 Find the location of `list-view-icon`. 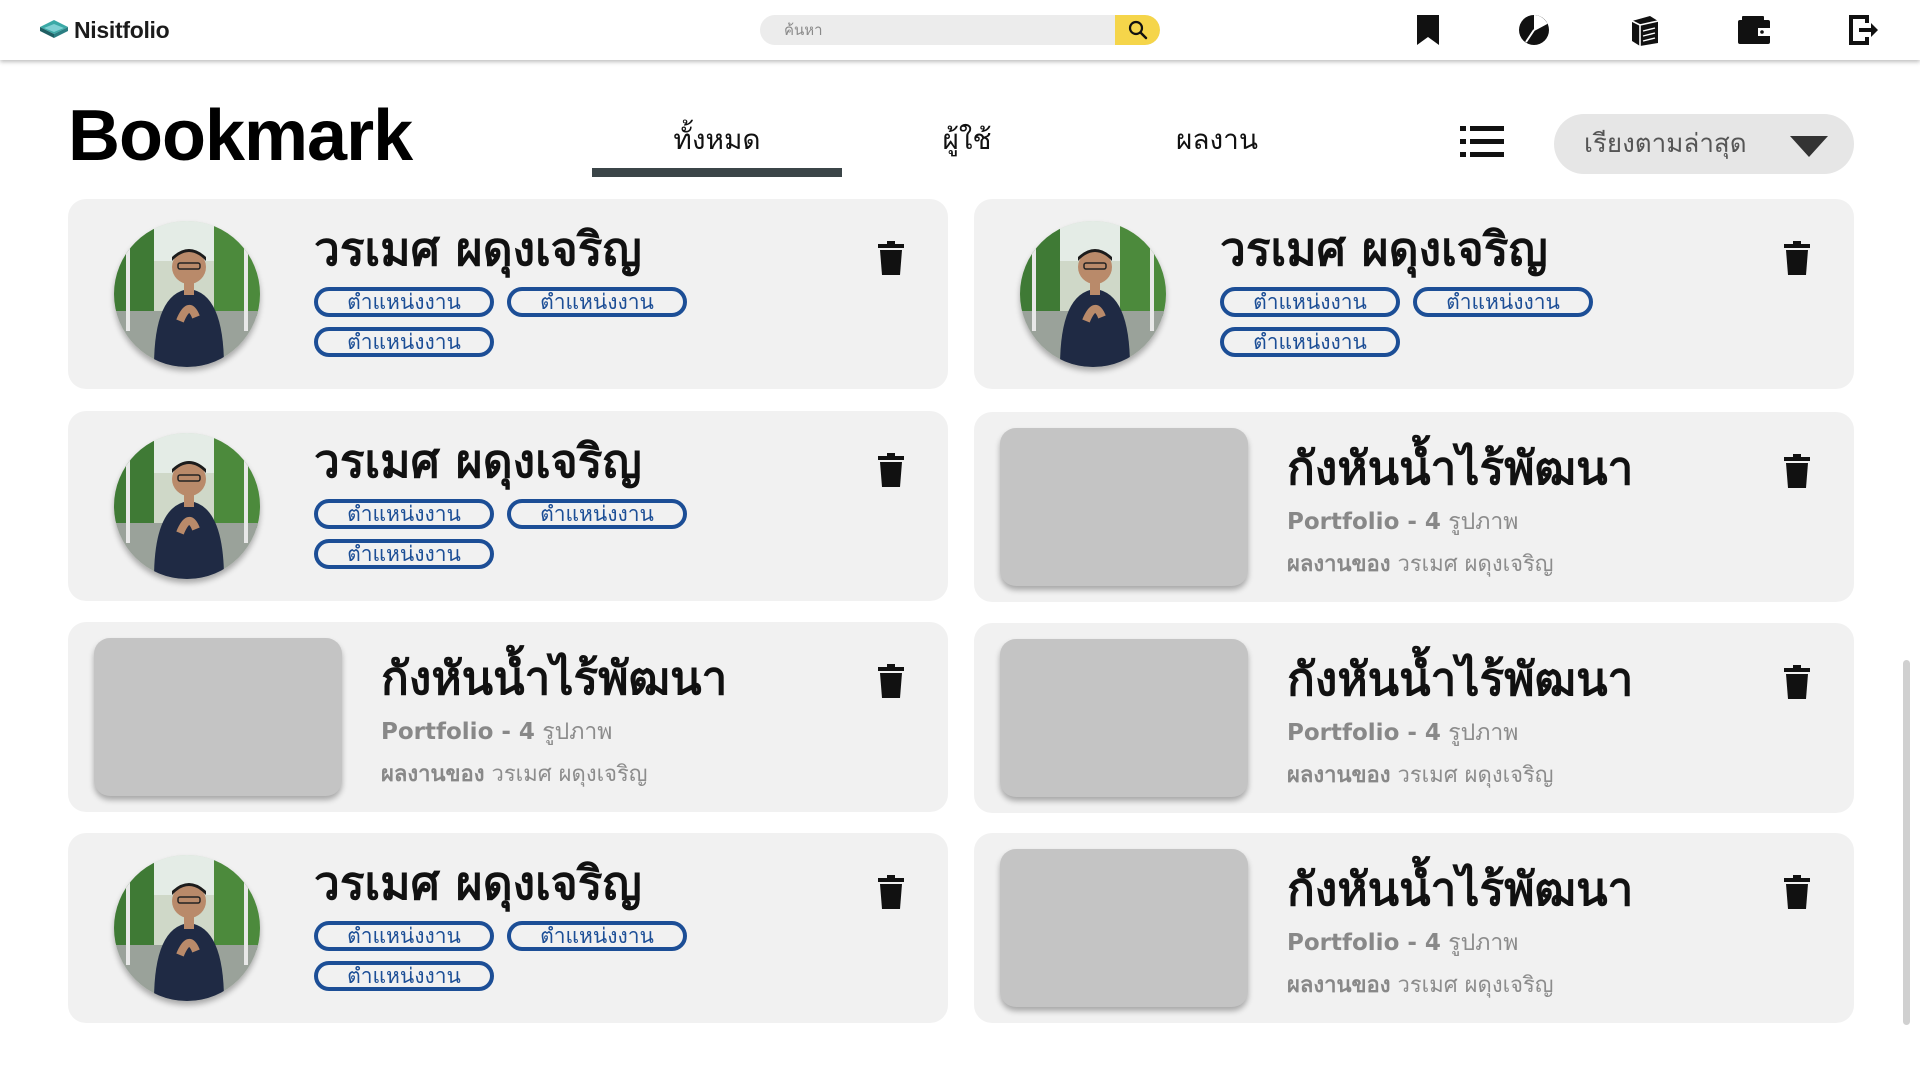

list-view-icon is located at coordinates (1482, 142).